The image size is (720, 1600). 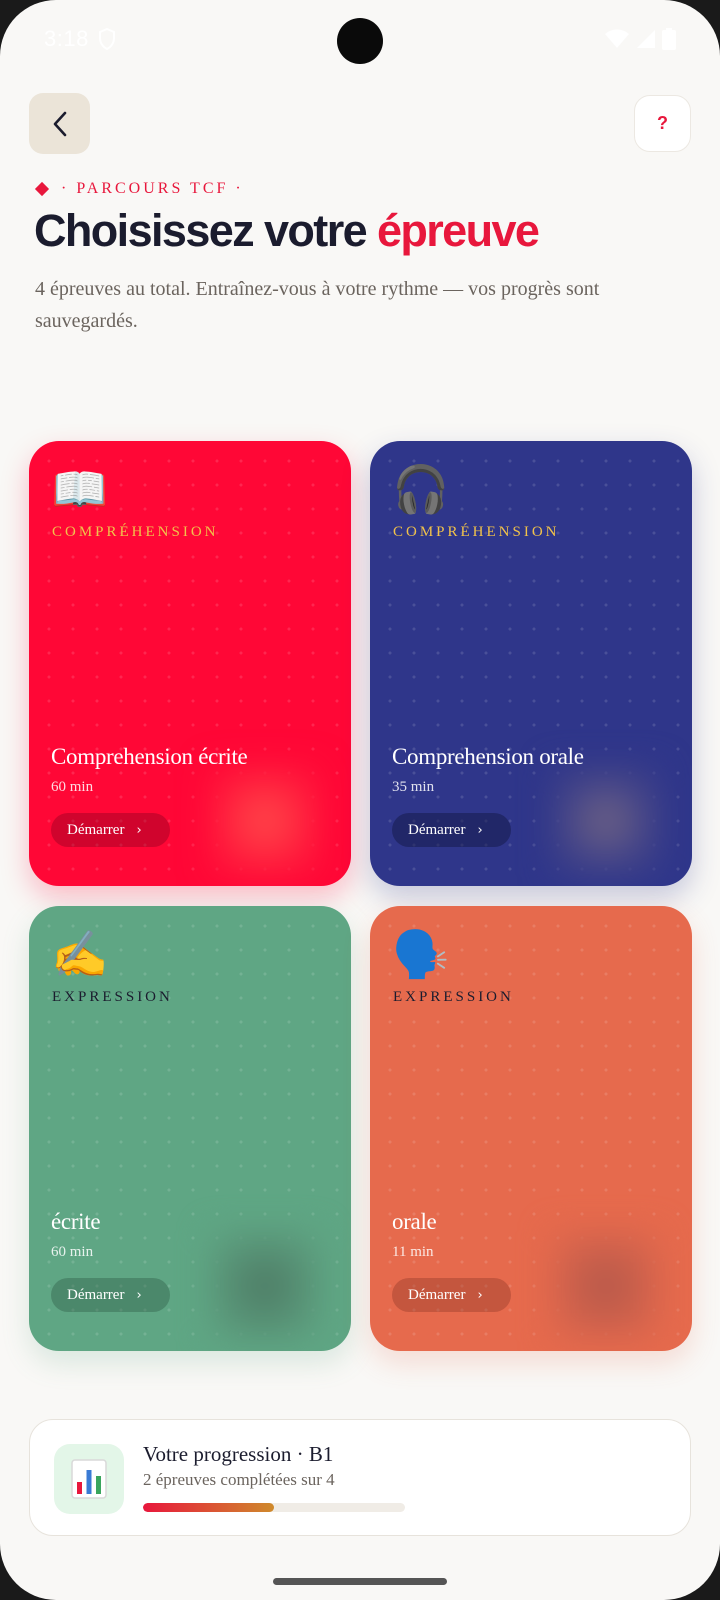 I want to click on home-indicator, so click(x=360, y=1581).